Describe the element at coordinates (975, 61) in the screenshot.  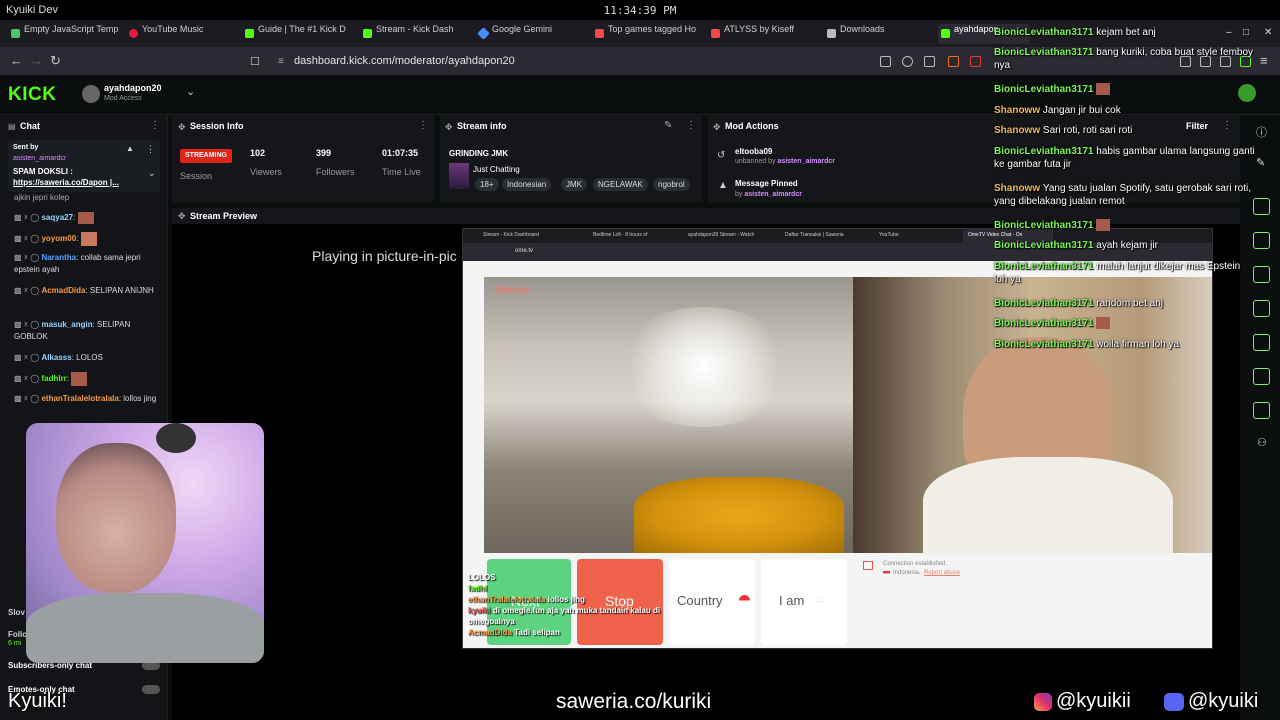
I see `rewards-icon` at that location.